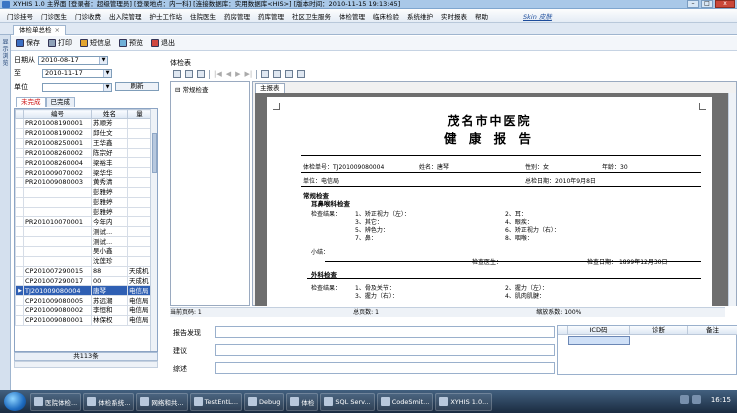  What do you see at coordinates (131, 43) in the screenshot?
I see `preview-button: 预览` at bounding box center [131, 43].